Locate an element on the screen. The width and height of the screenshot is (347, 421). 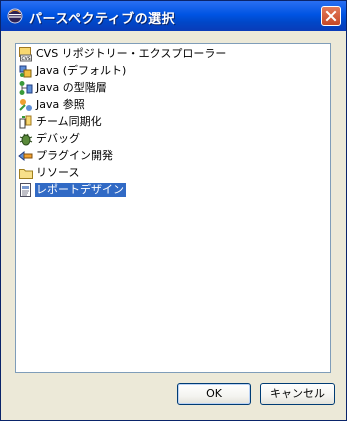
list-item-label: CVS リポジトリー・エクスプローラー is located at coordinates (131, 53).